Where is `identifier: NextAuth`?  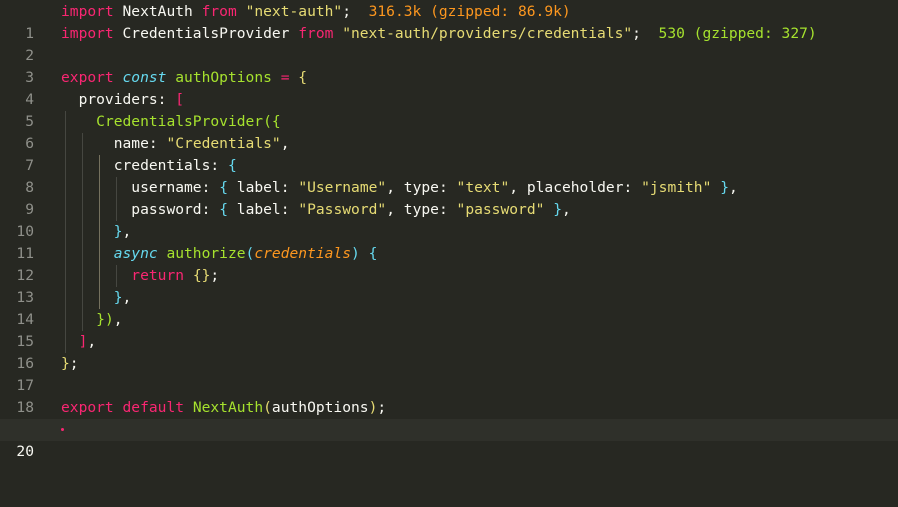 identifier: NextAuth is located at coordinates (157, 11).